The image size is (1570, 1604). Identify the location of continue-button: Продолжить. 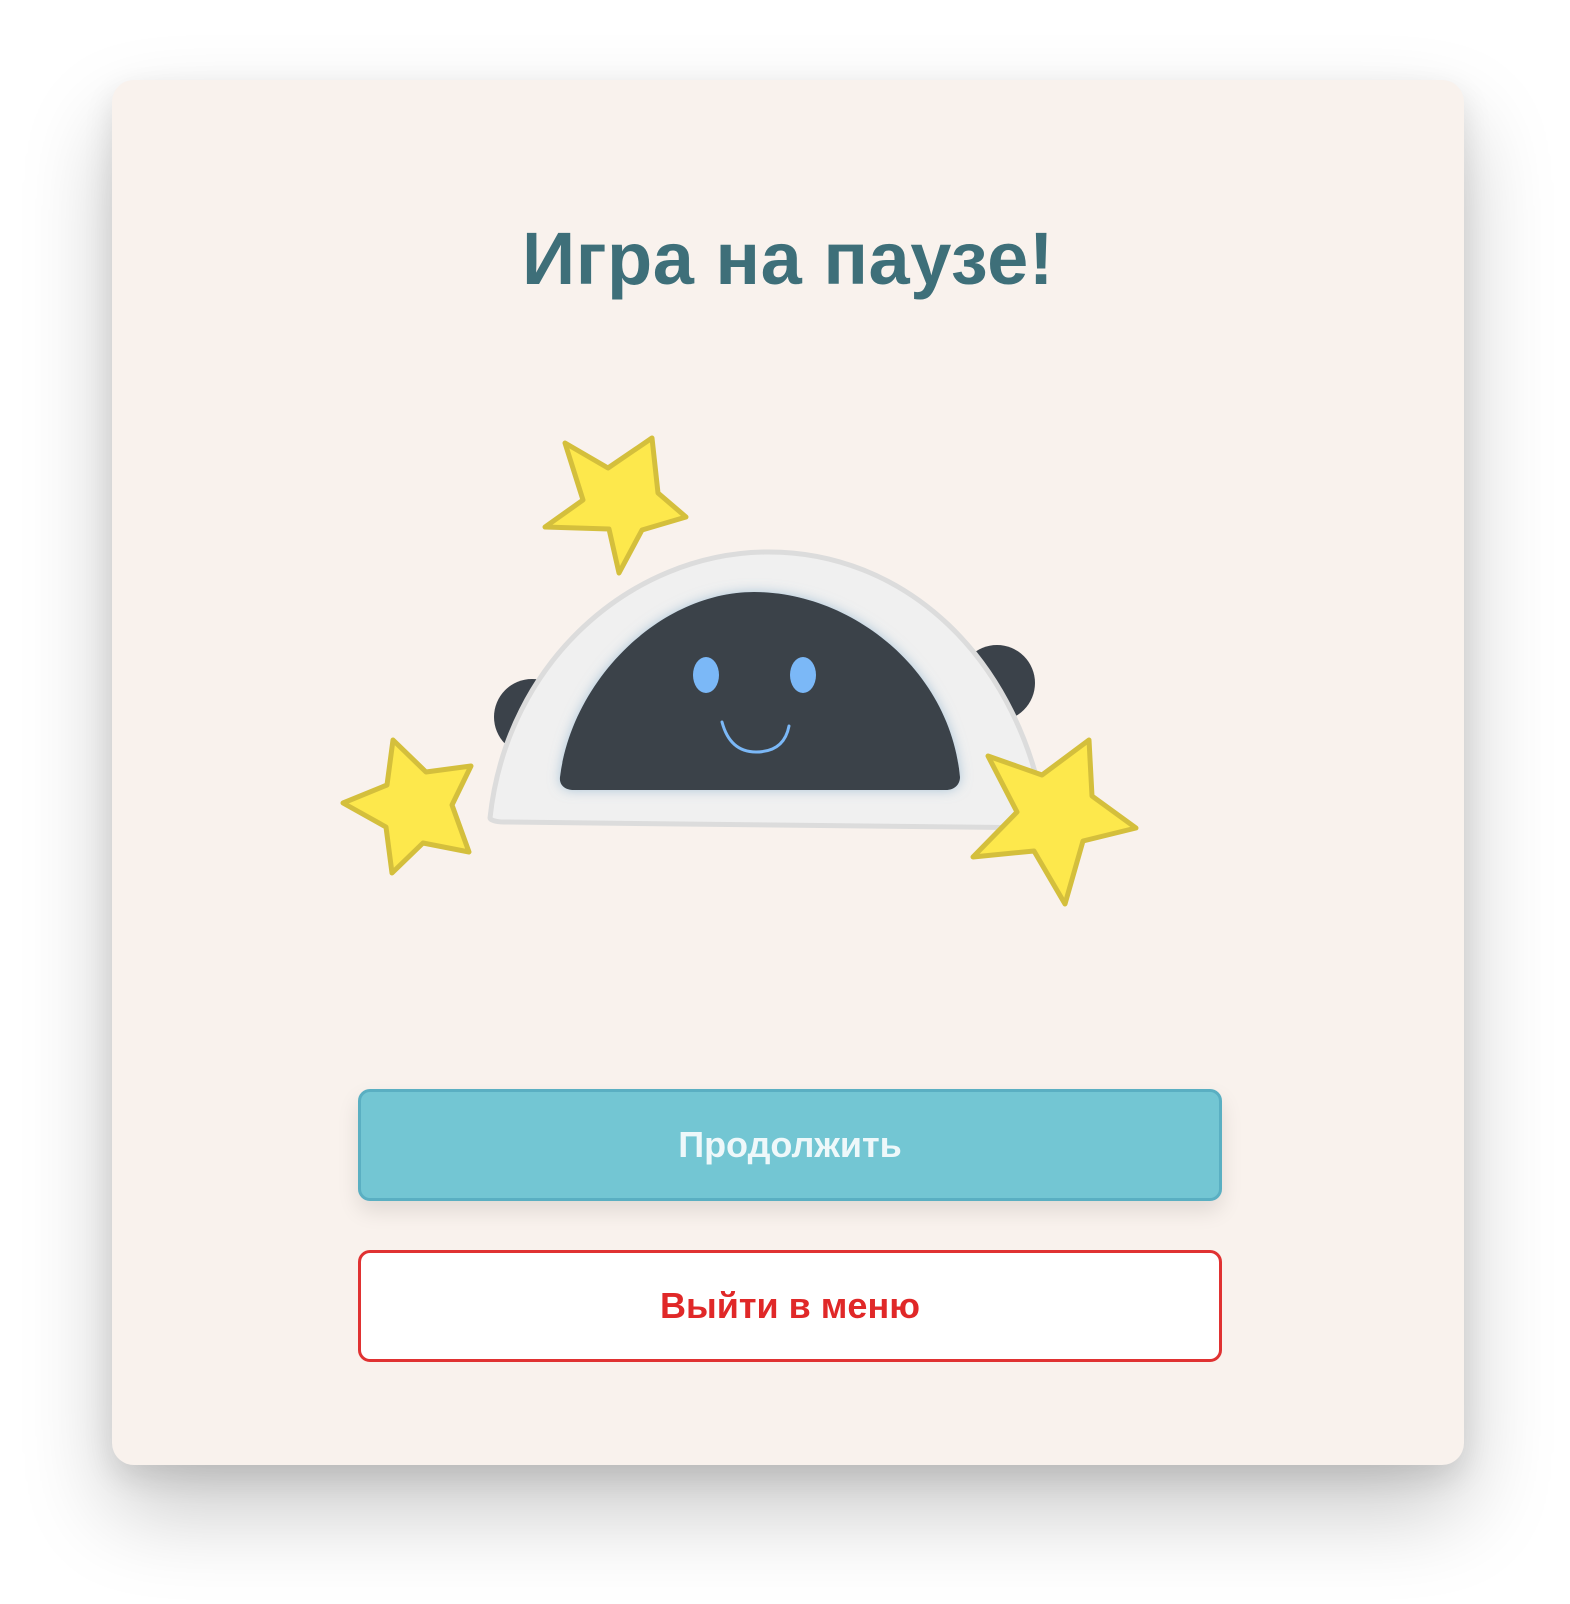
(790, 1145).